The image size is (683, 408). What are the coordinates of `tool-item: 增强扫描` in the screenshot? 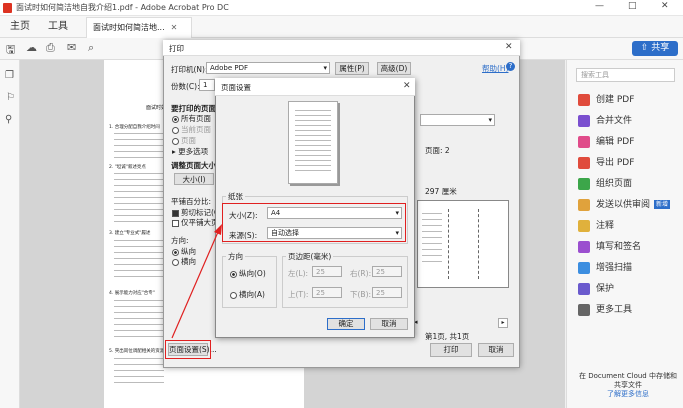 It's located at (605, 269).